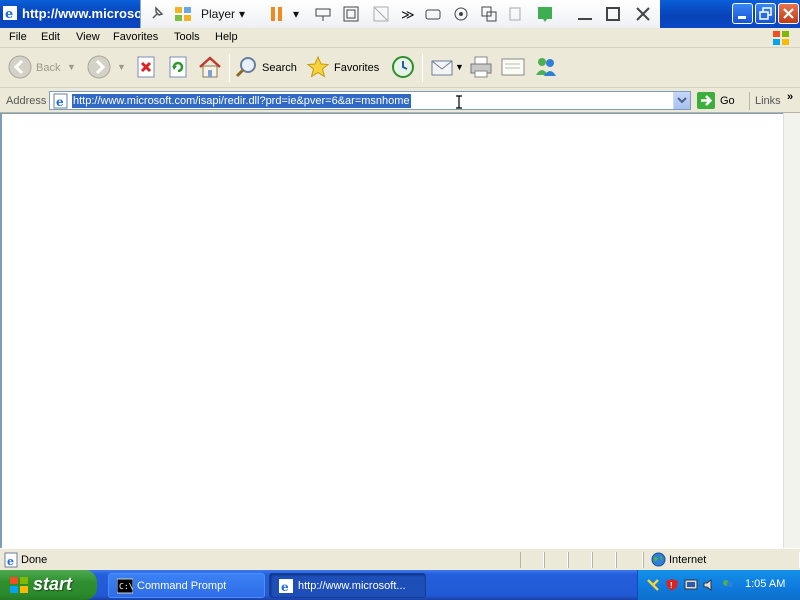 This screenshot has width=800, height=600. I want to click on chevron-down-icon, so click(682, 100).